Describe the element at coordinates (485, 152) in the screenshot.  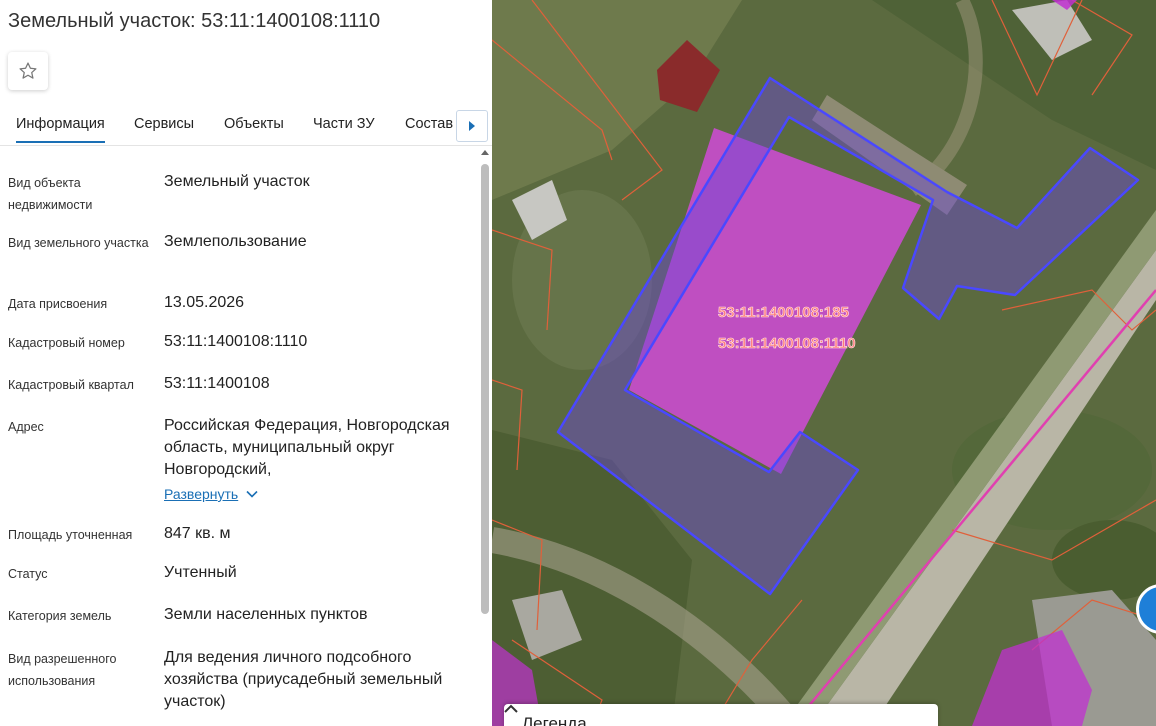
I see `scroll-up-arrow` at that location.